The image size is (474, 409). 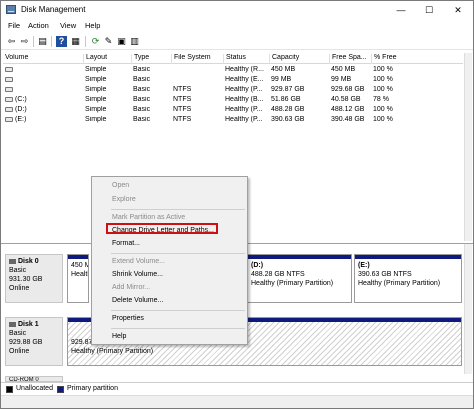 What do you see at coordinates (237, 41) in the screenshot?
I see `toolbar: ⇦ ⇨ ▤ ? ▦ ⟳ ✎ ▣ ▥` at bounding box center [237, 41].